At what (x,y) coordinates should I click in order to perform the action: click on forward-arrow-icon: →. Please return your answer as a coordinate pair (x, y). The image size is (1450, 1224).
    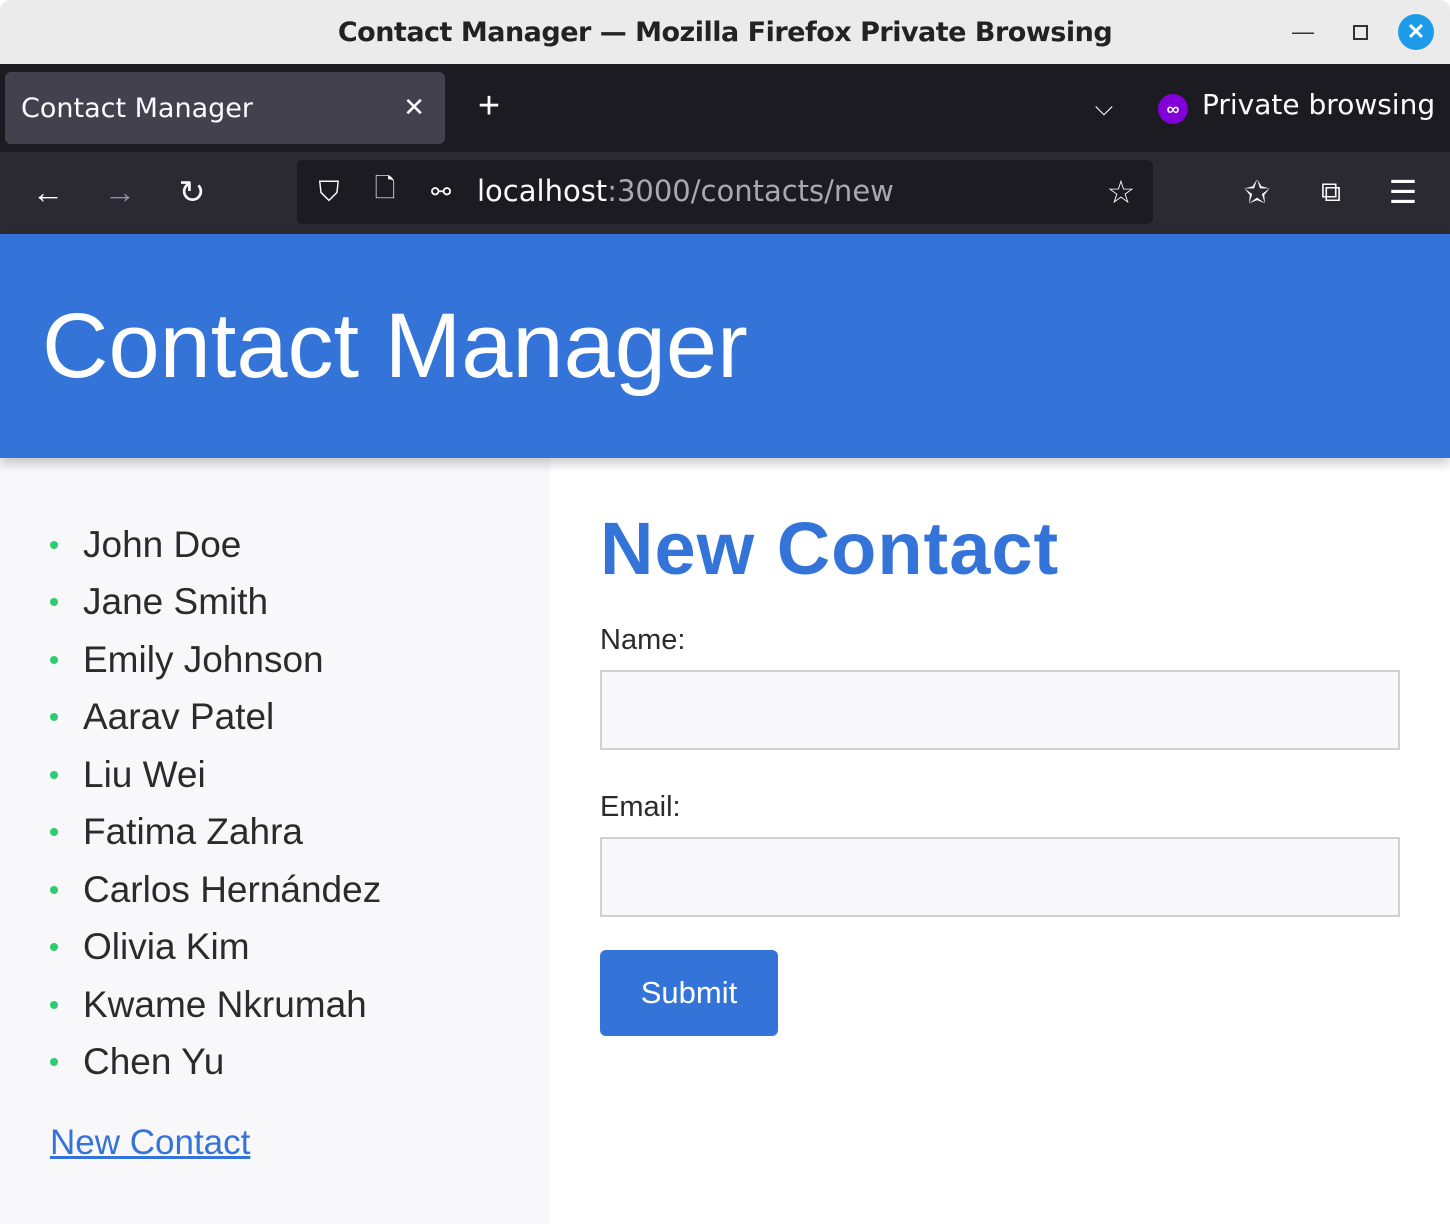
    Looking at the image, I should click on (120, 192).